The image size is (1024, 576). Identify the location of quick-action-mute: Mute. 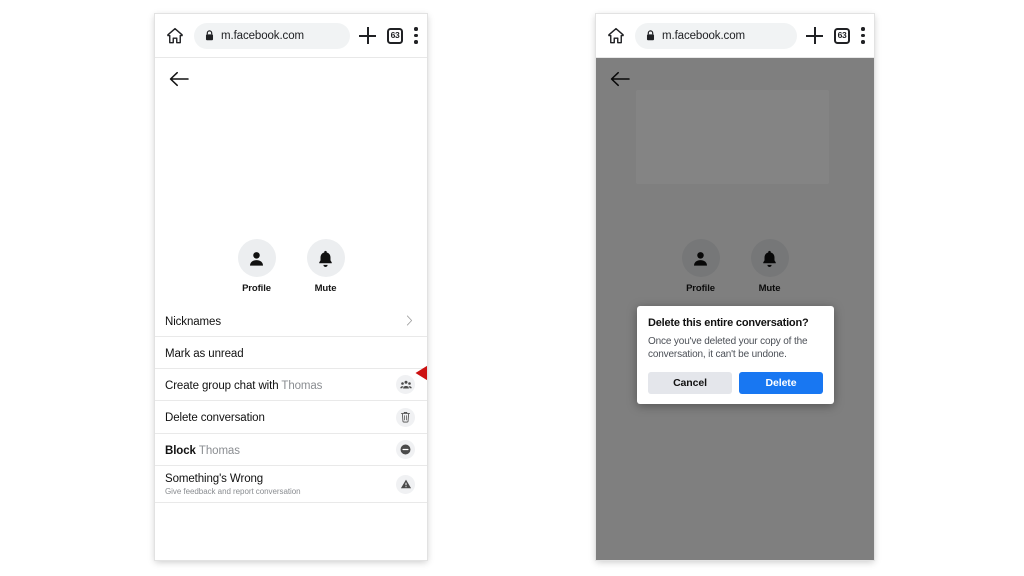
(325, 266).